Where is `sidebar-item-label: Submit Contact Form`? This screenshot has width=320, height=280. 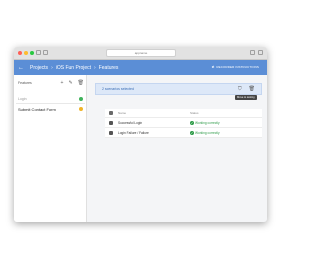 sidebar-item-label: Submit Contact Form is located at coordinates (37, 109).